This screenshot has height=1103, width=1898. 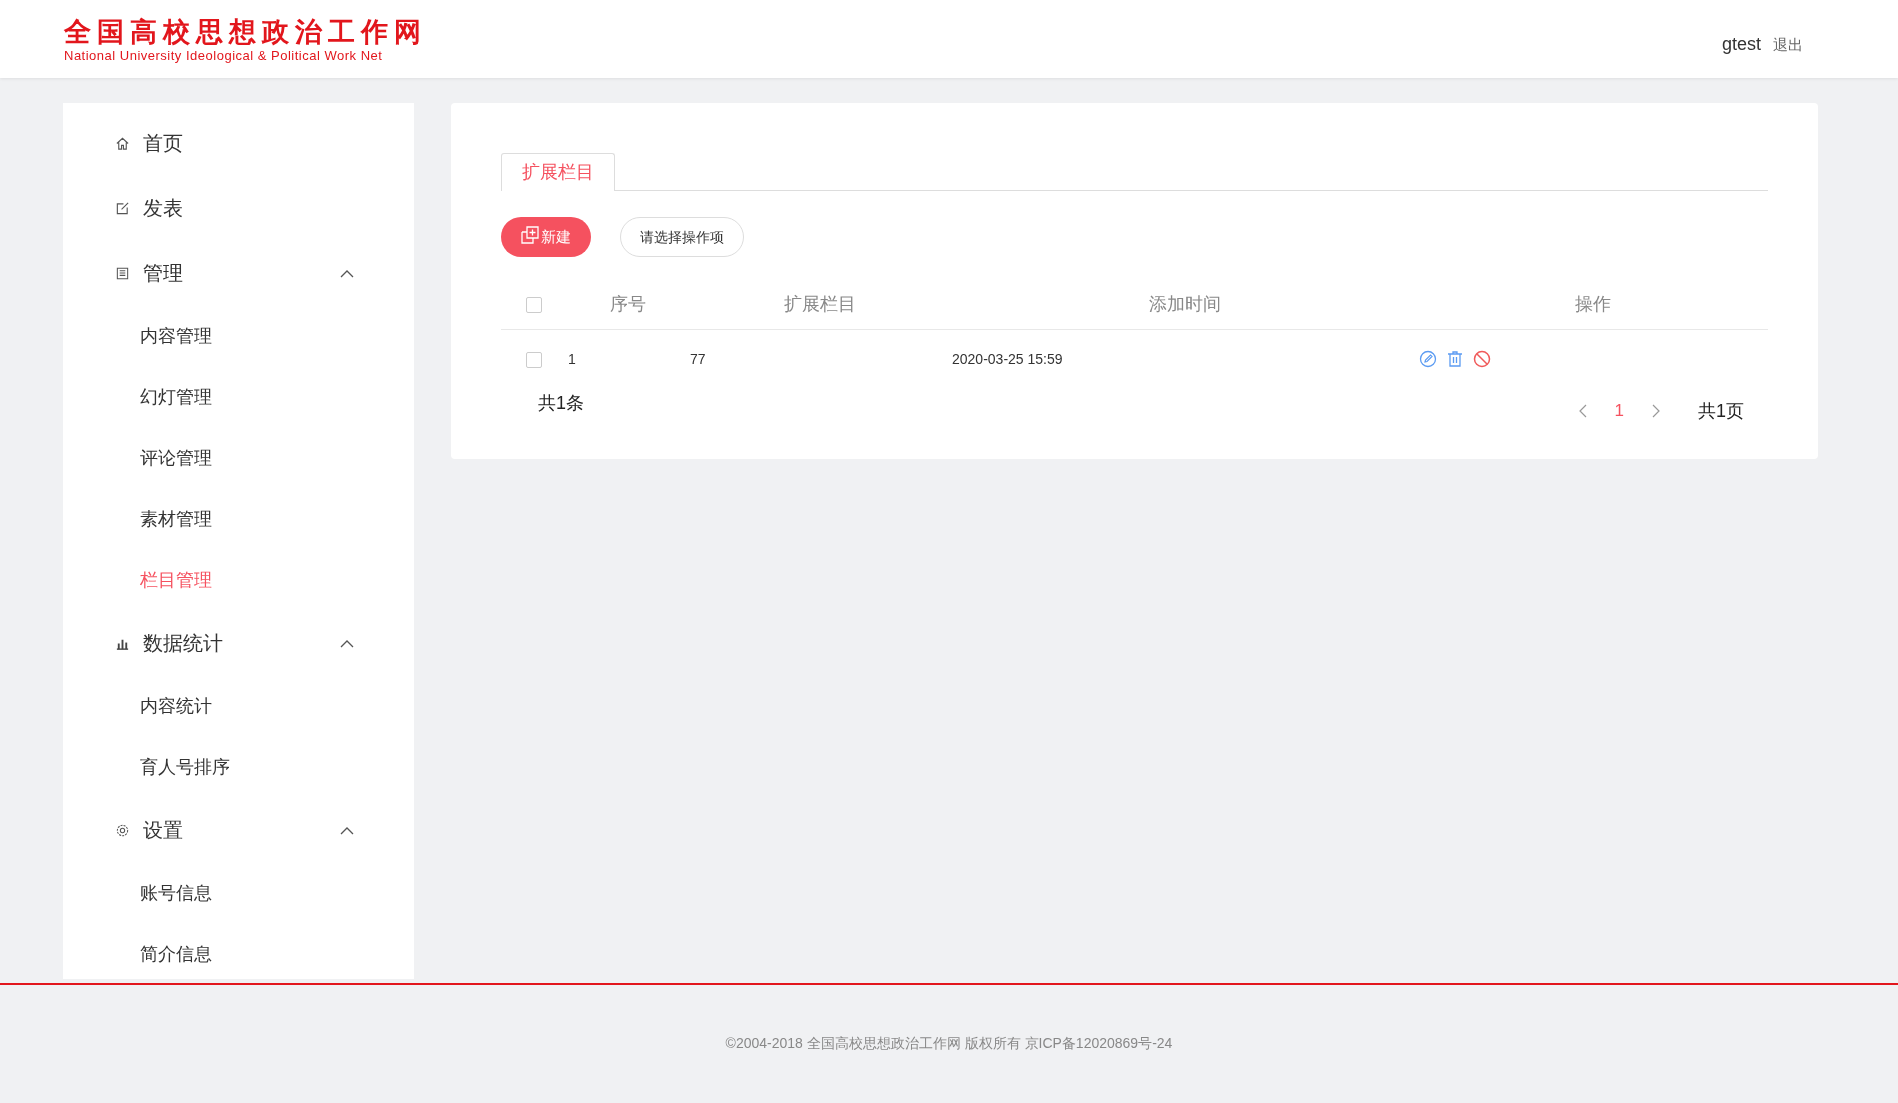 I want to click on column-header: 添加时间, so click(x=1184, y=304).